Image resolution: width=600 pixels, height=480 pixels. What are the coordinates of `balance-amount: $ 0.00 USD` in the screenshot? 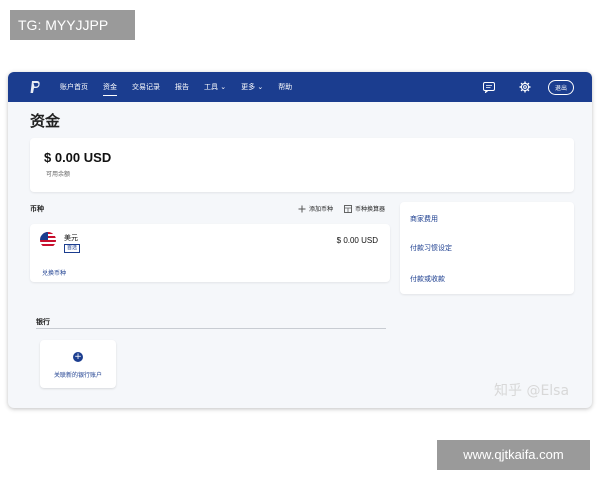 It's located at (78, 157).